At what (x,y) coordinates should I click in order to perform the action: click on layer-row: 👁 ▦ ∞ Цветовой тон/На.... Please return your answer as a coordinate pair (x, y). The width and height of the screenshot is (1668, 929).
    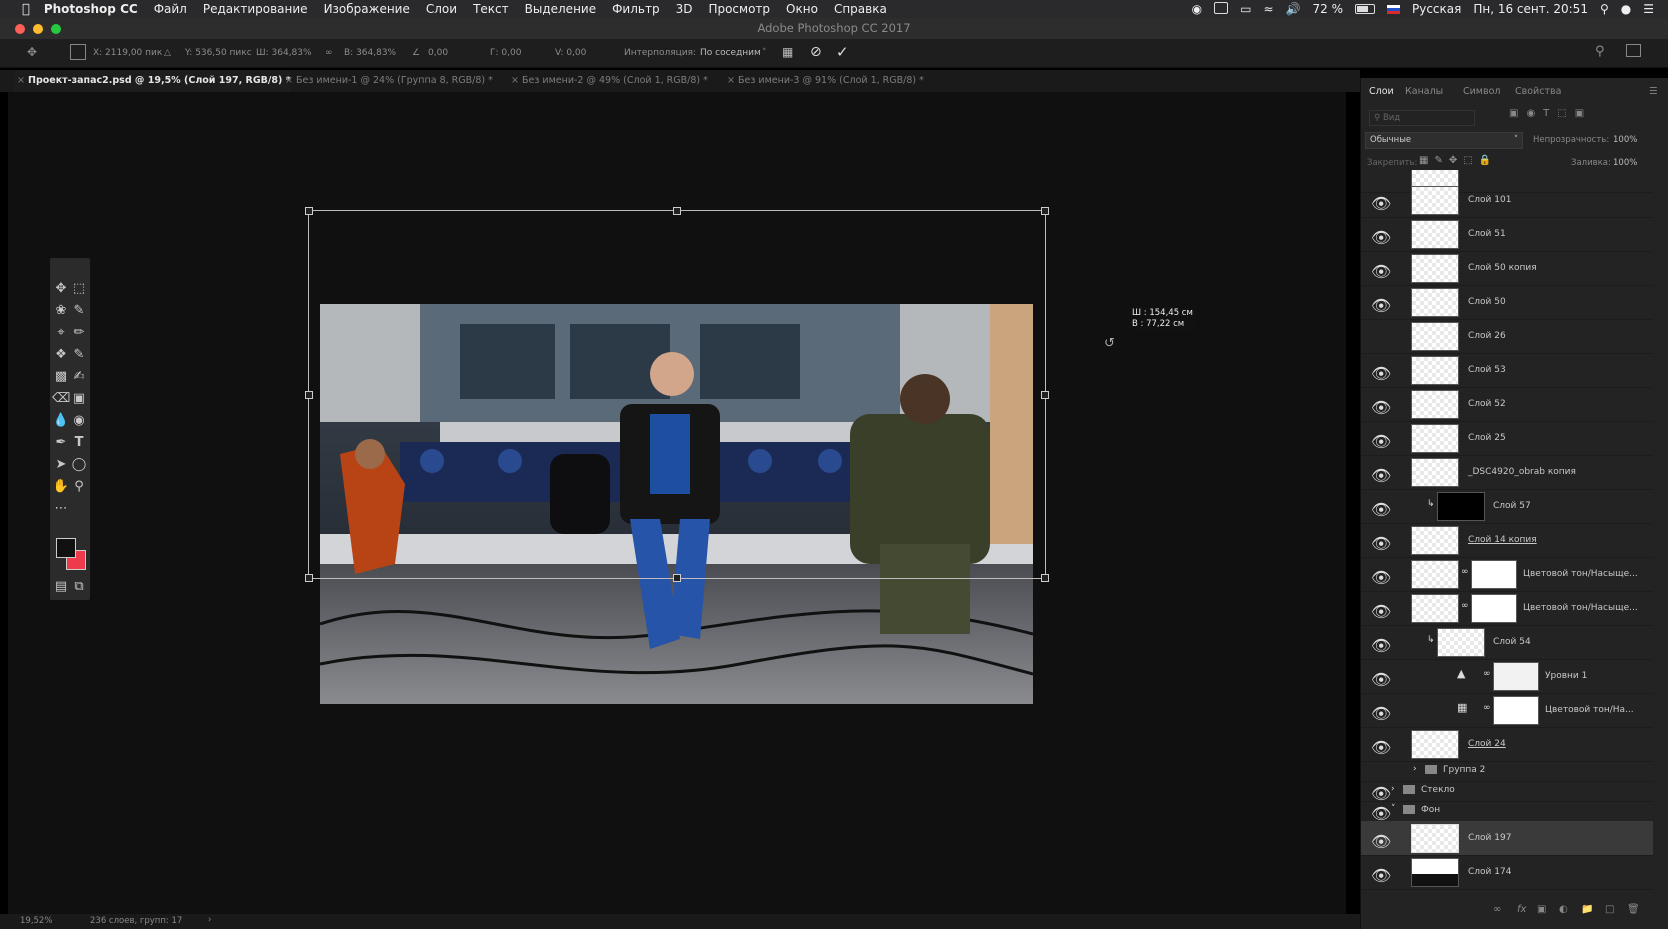
    Looking at the image, I should click on (1507, 710).